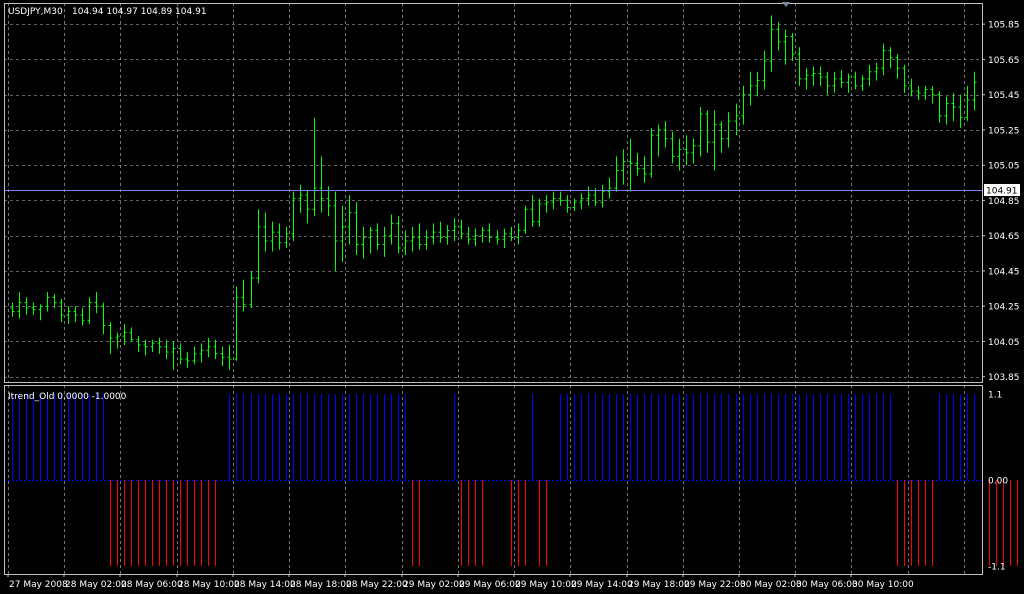 The height and width of the screenshot is (594, 1024). What do you see at coordinates (1004, 96) in the screenshot?
I see `price-tick-label: 105.45` at bounding box center [1004, 96].